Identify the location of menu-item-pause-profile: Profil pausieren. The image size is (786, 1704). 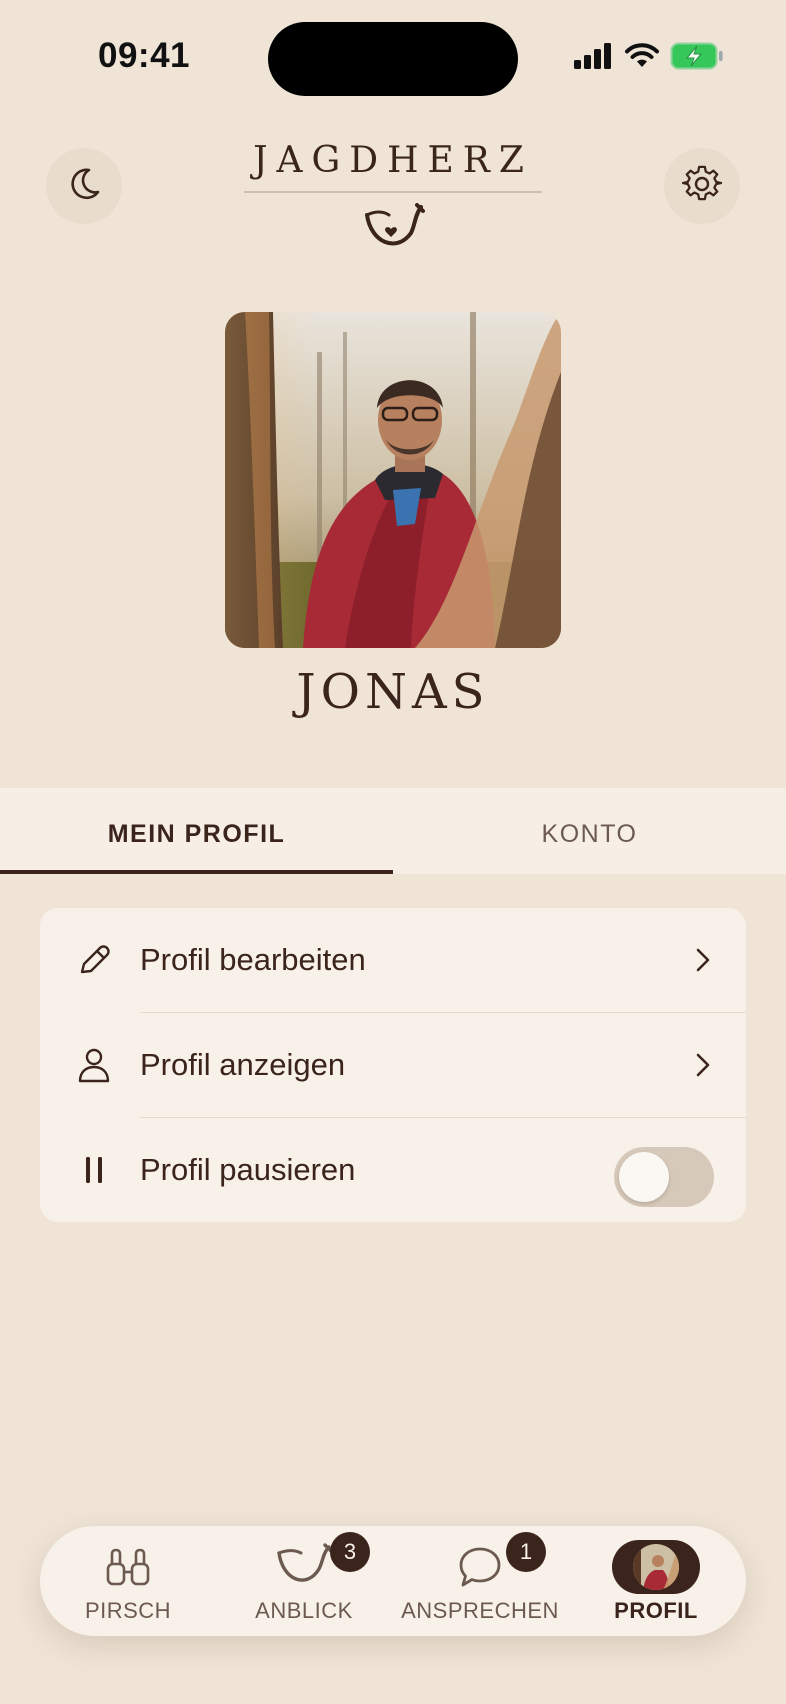
(393, 1170).